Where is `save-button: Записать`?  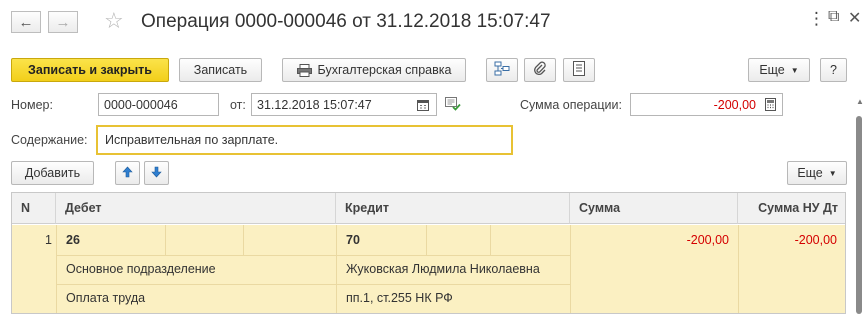 save-button: Записать is located at coordinates (220, 70).